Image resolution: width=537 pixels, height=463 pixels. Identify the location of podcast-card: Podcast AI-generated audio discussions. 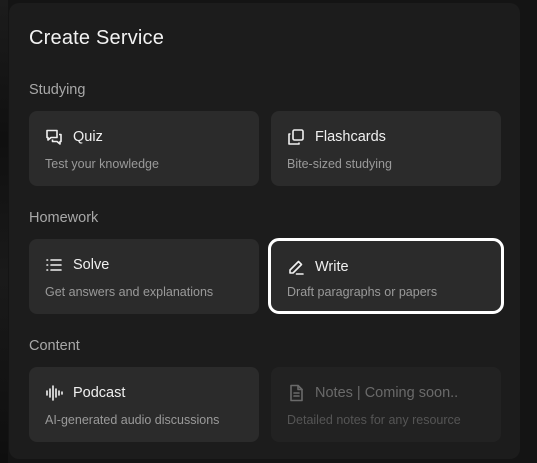
(144, 404).